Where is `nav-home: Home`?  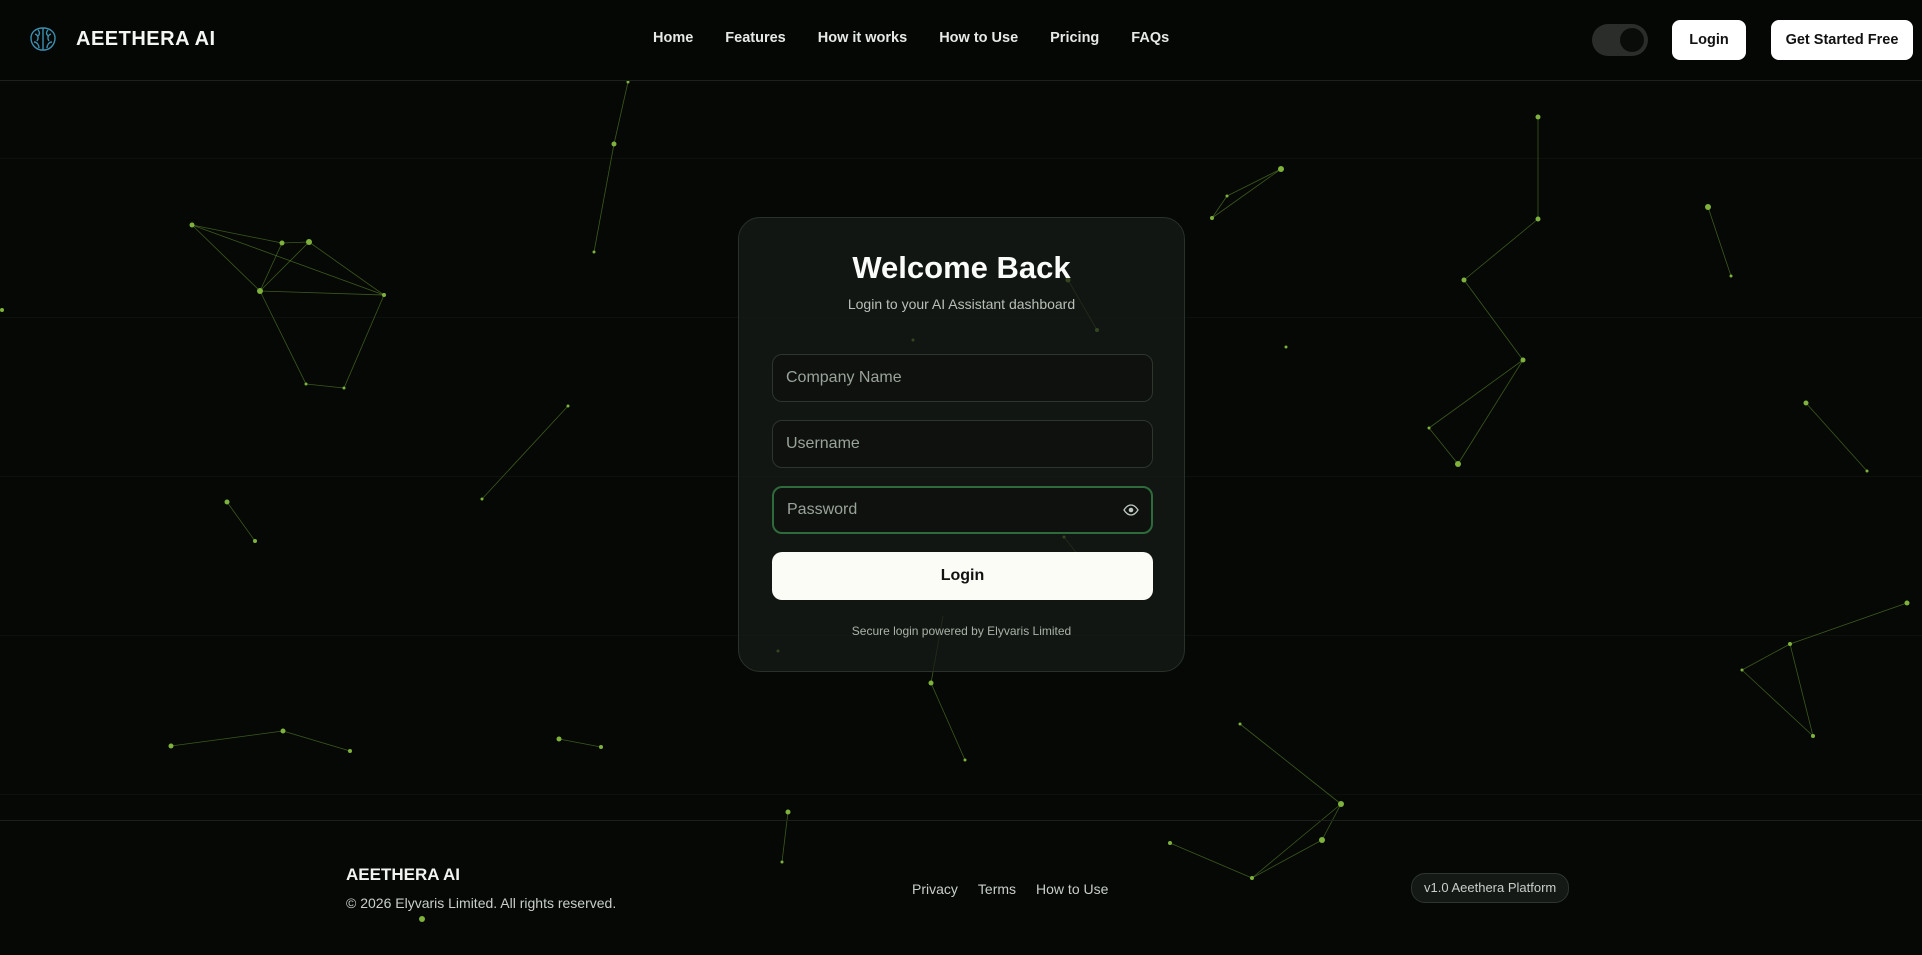
nav-home: Home is located at coordinates (673, 38).